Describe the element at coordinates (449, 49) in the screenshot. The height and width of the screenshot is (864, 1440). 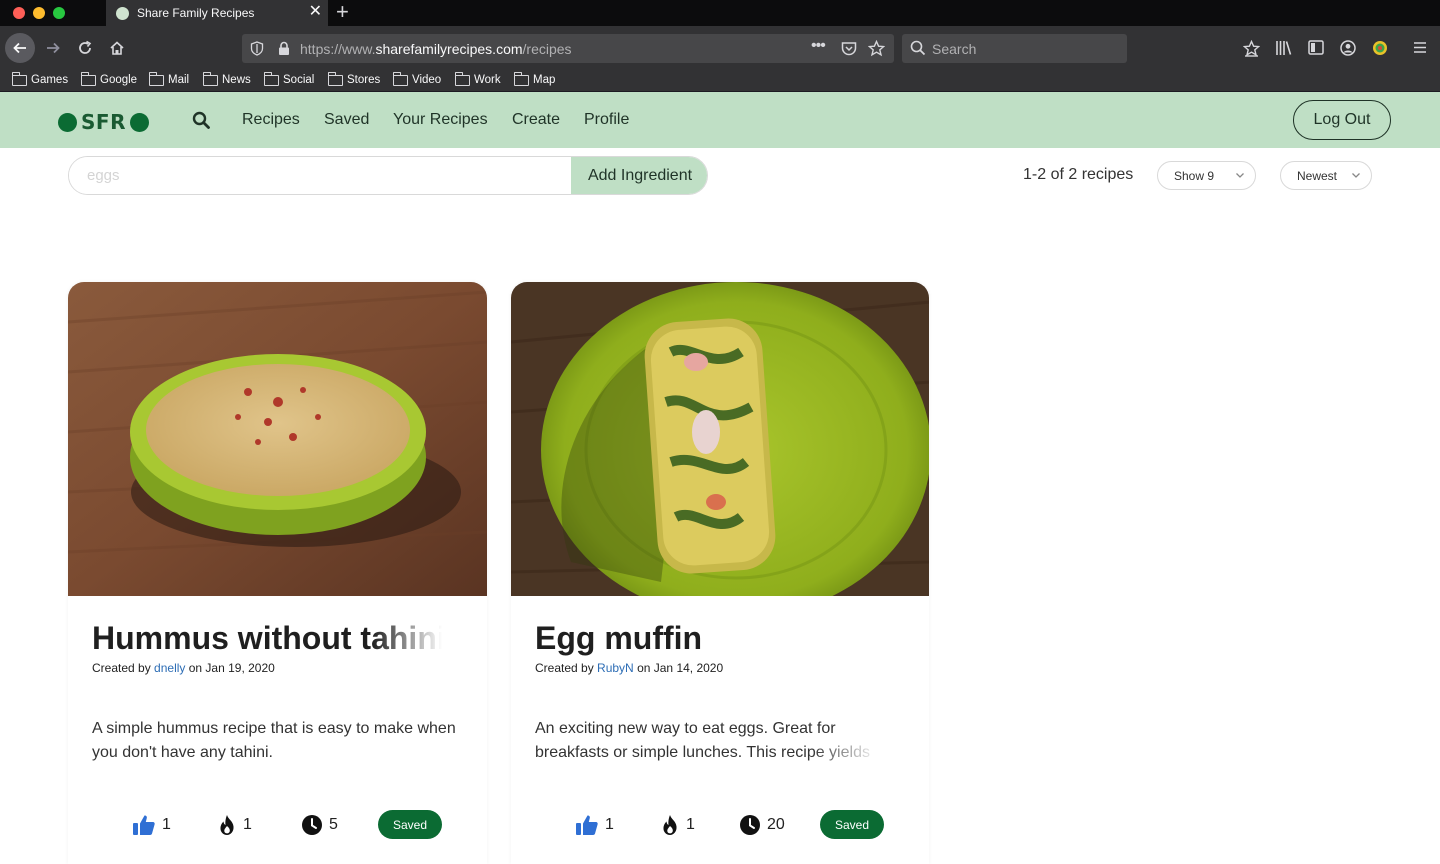
I see `url-domain: sharefamilyrecipes.com` at that location.